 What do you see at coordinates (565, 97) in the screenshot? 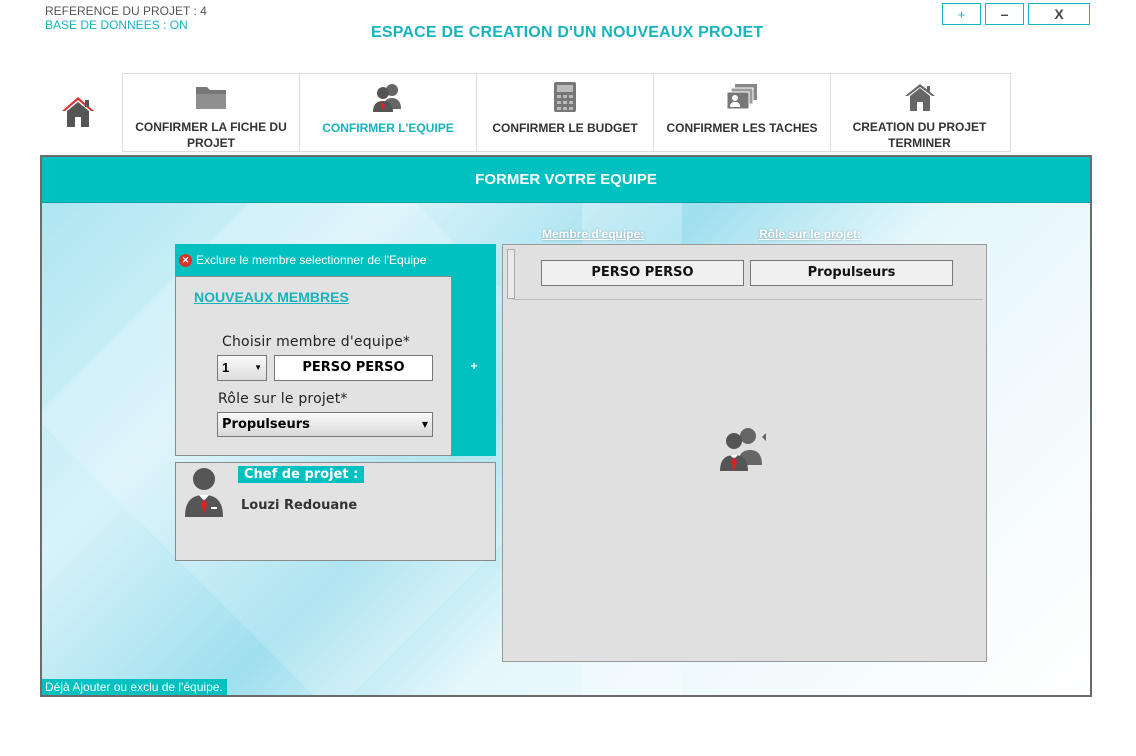
I see `calculator-icon` at bounding box center [565, 97].